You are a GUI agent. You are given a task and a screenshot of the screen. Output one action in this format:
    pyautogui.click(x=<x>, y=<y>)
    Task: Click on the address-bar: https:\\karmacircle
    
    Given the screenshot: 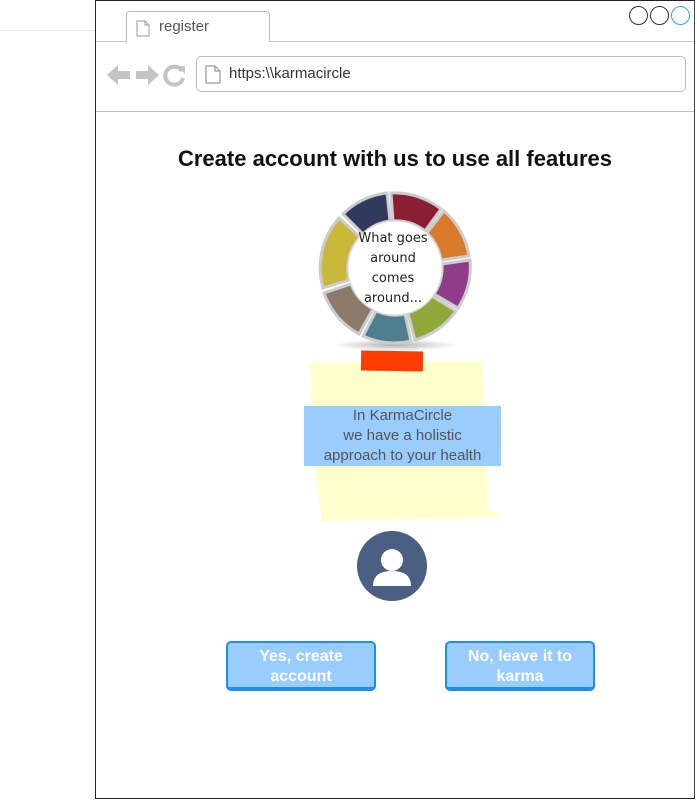 What is the action you would take?
    pyautogui.click(x=441, y=74)
    